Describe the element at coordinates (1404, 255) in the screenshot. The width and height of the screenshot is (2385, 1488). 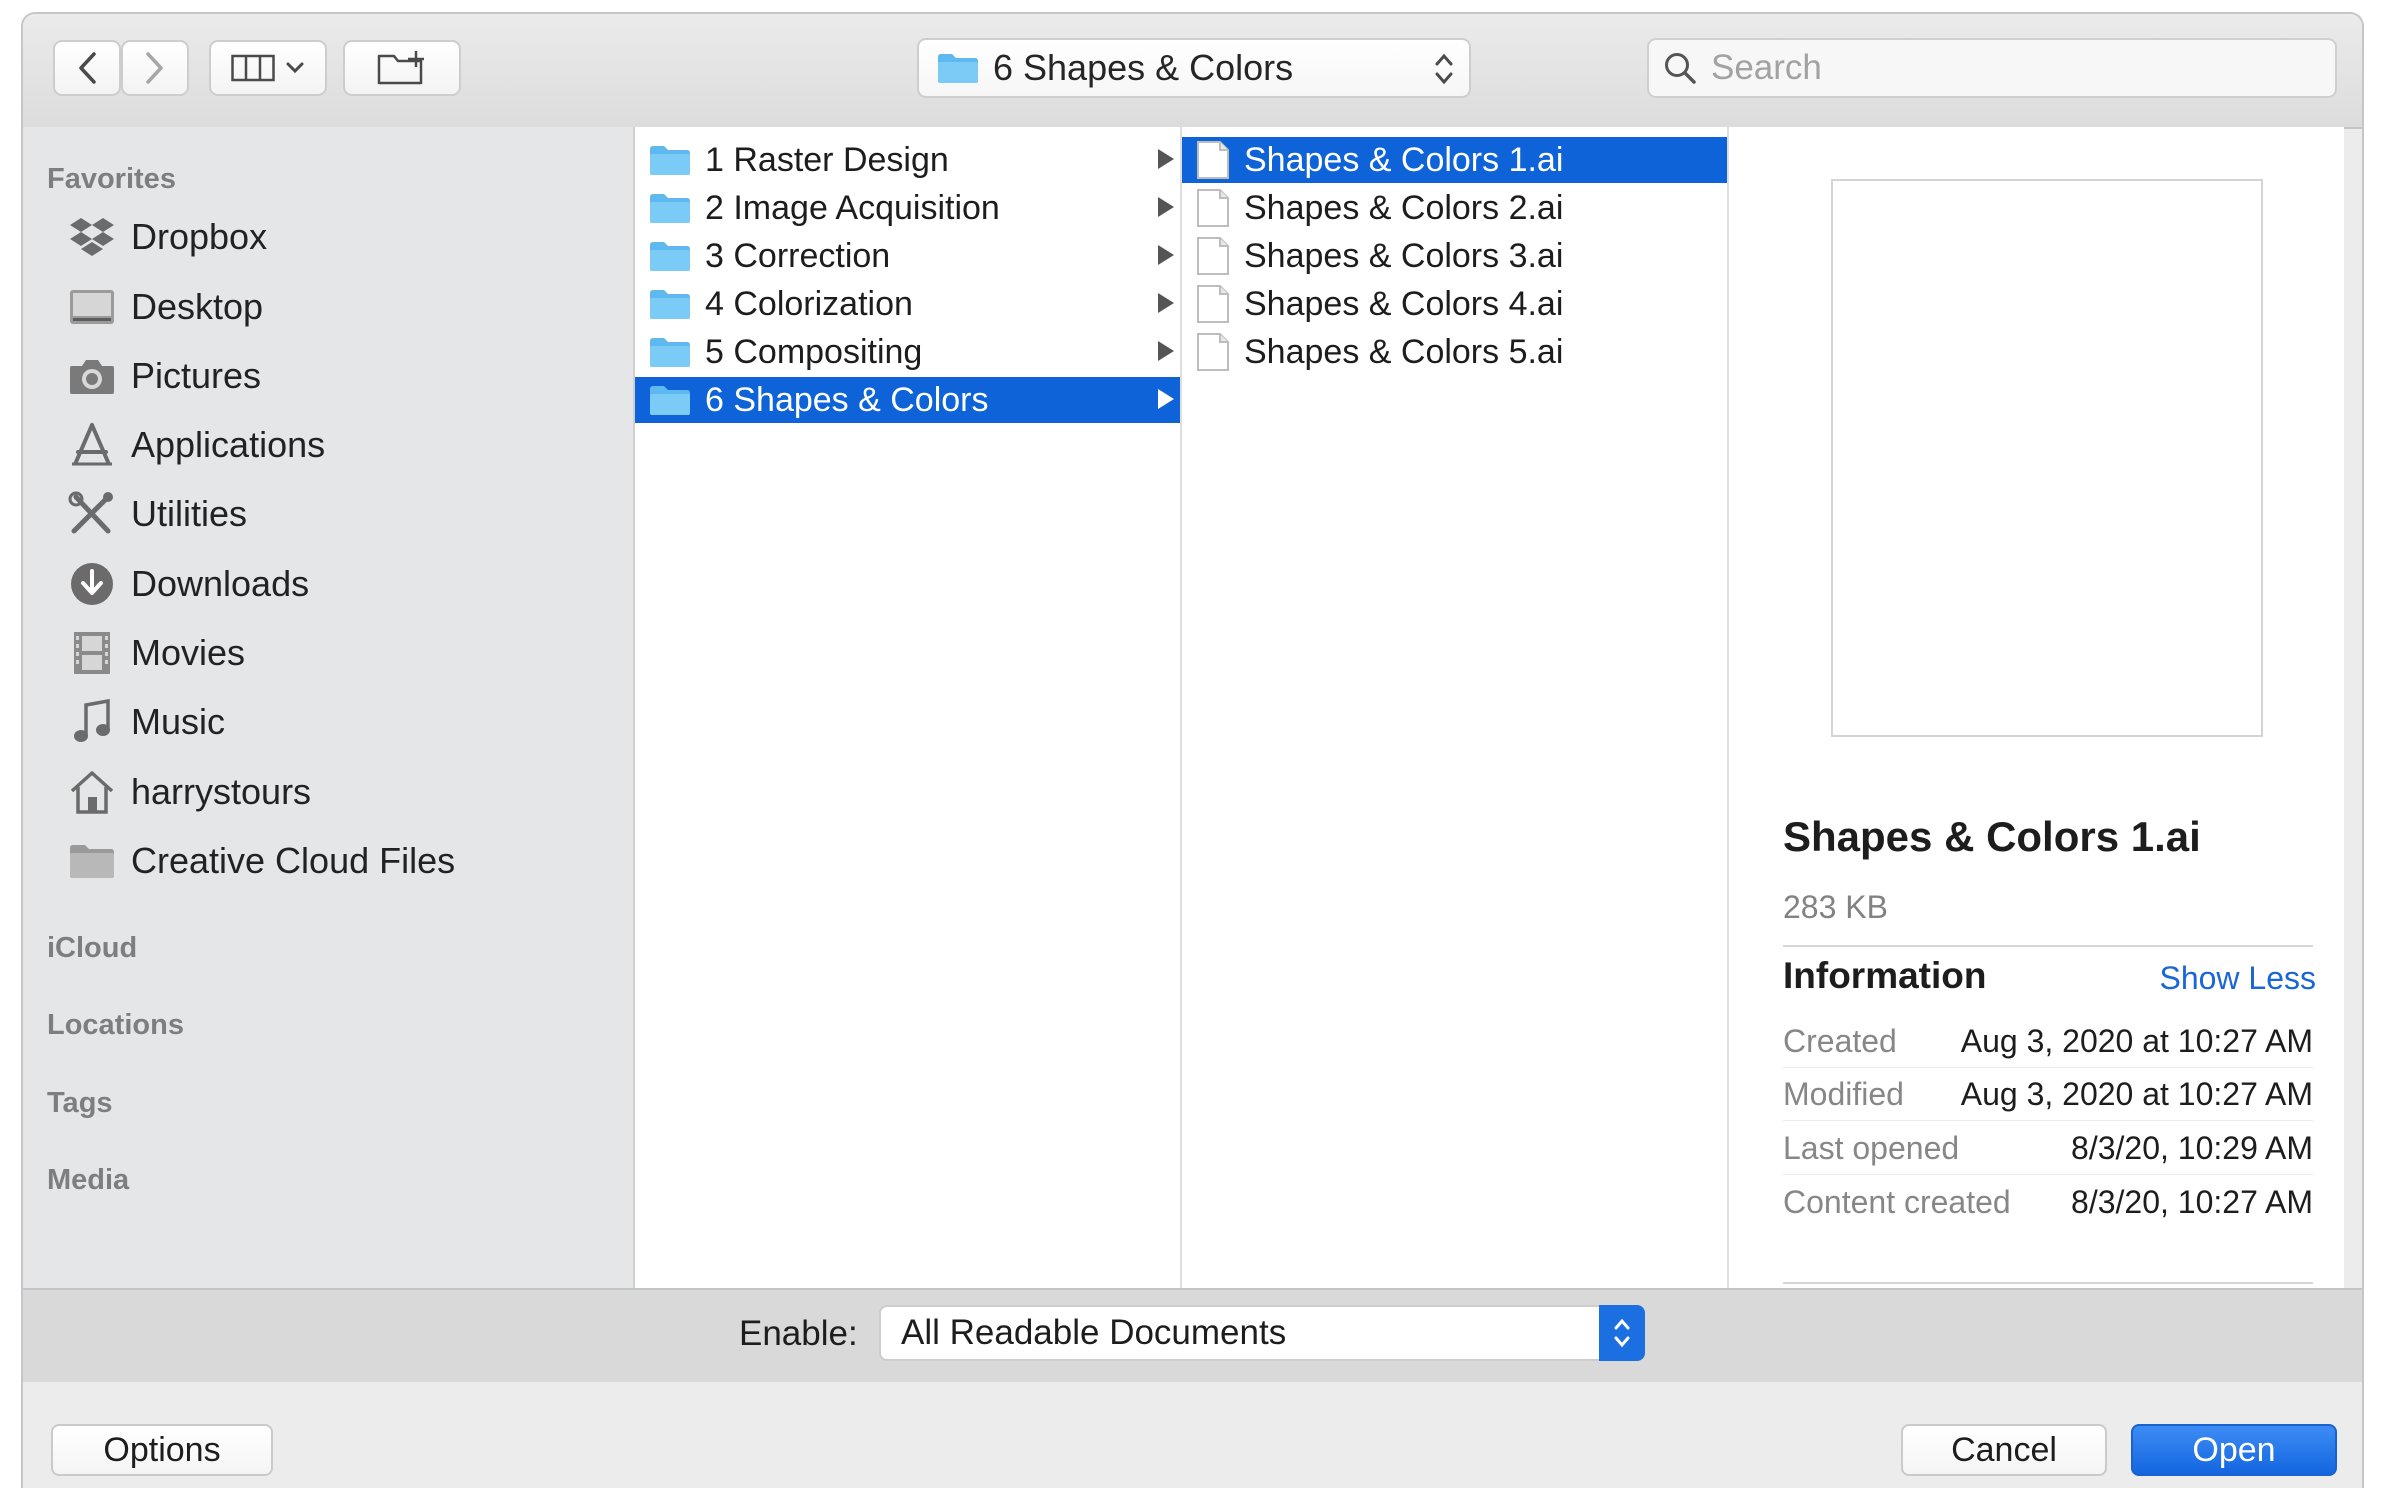
I see `file-name: Shapes & Colors 3.ai` at that location.